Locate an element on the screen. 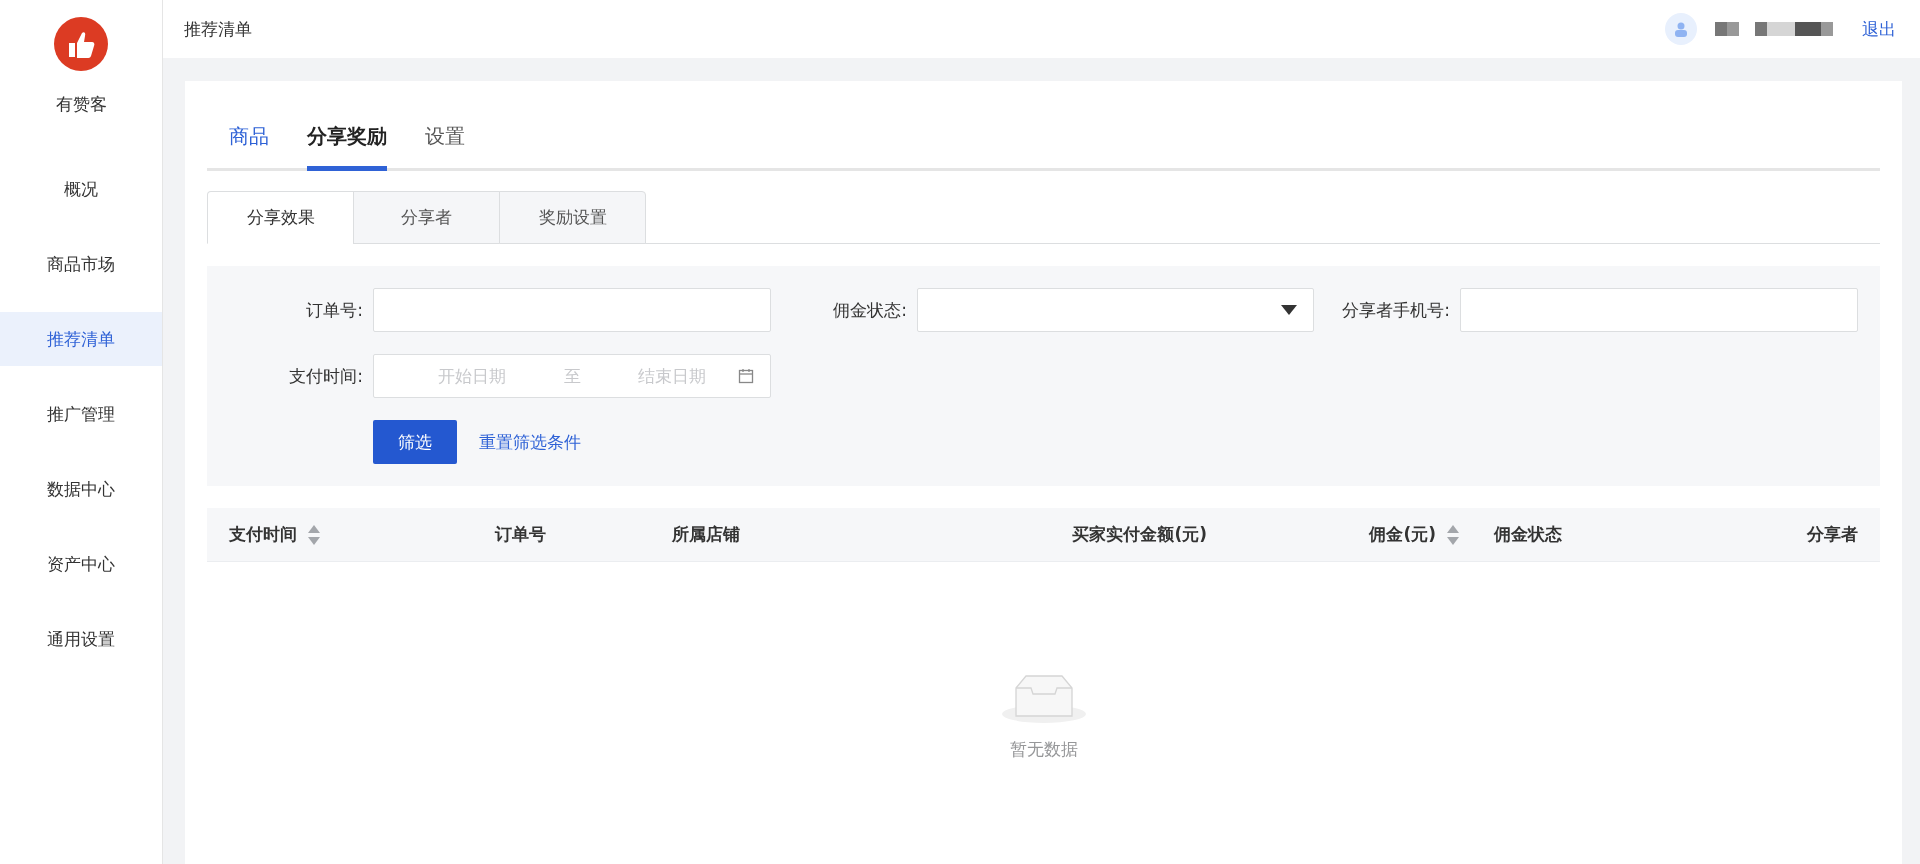 This screenshot has height=864, width=1920. reset-filters-link: 重置筛选条件 is located at coordinates (530, 442).